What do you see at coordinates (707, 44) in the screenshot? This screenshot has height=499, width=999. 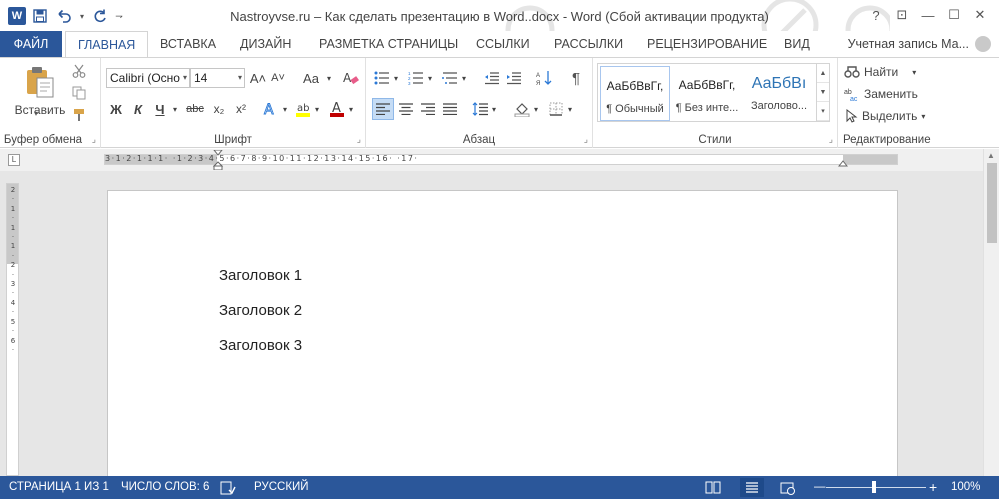 I see `tab-review: РЕЦЕНЗИРОВАНИЕ` at bounding box center [707, 44].